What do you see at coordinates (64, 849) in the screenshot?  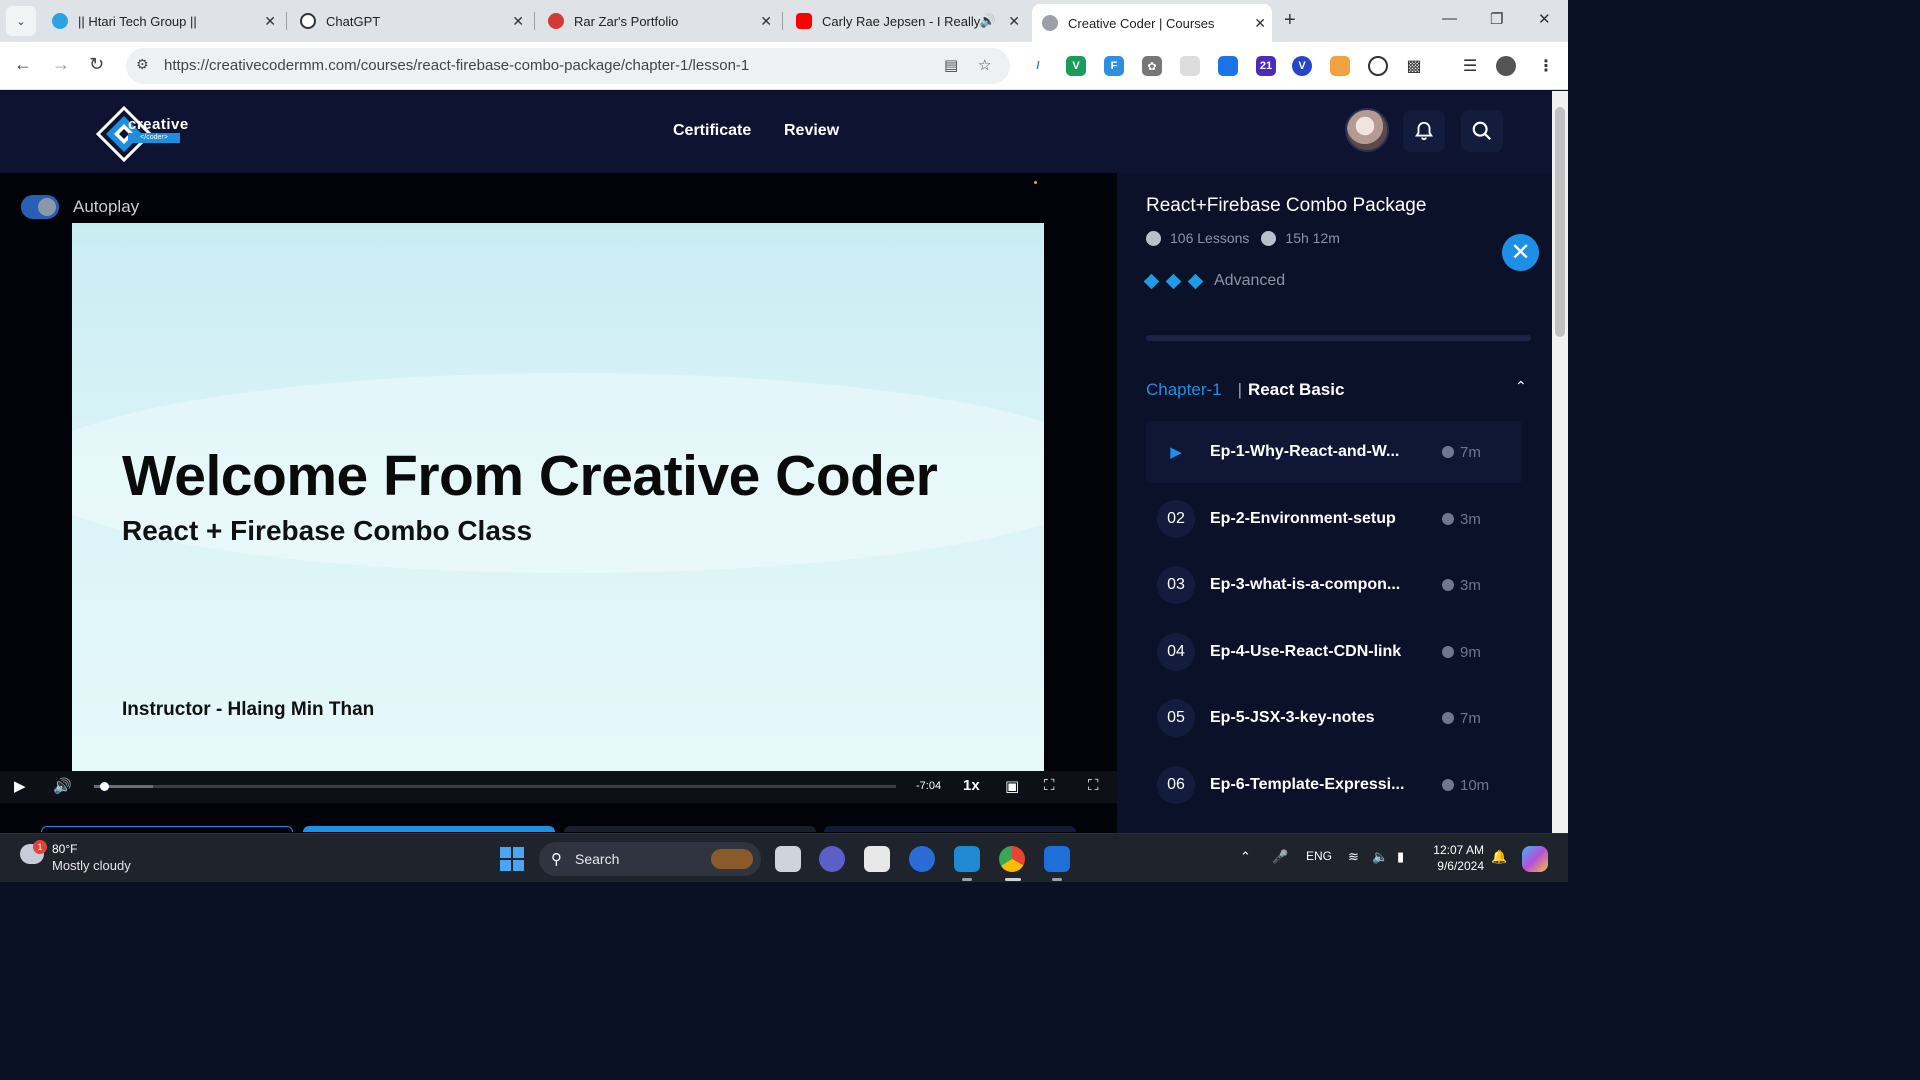 I see `weather-temperature: 80°F` at bounding box center [64, 849].